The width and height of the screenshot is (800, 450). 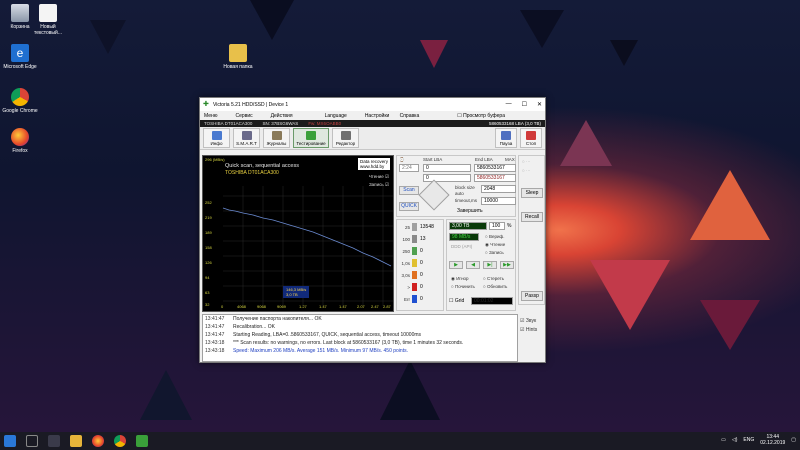 I want to click on firefox-icon, so click(x=20, y=137).